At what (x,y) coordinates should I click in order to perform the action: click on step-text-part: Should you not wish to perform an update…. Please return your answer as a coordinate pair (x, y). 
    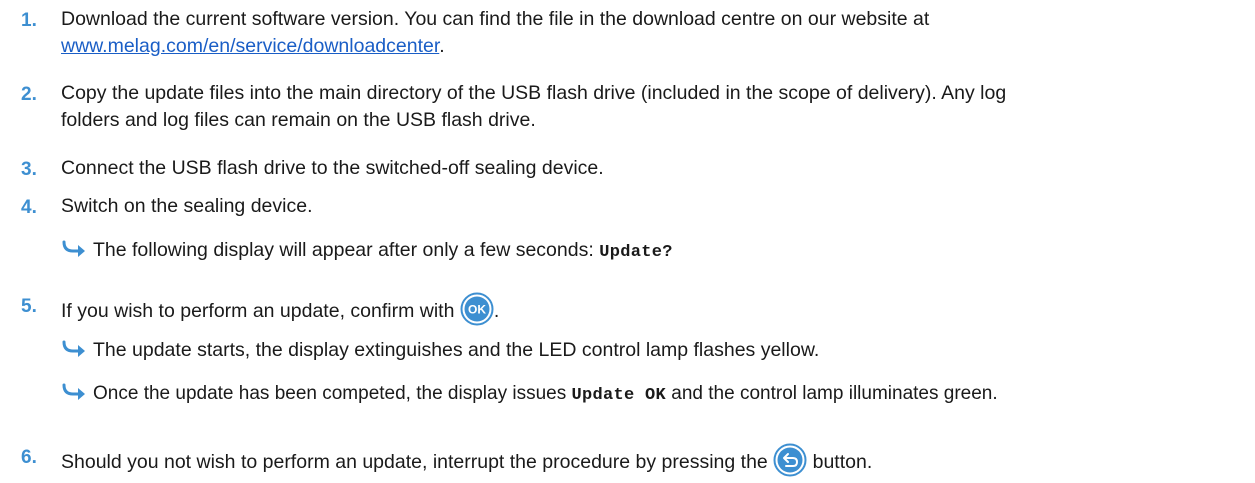
    Looking at the image, I should click on (417, 462).